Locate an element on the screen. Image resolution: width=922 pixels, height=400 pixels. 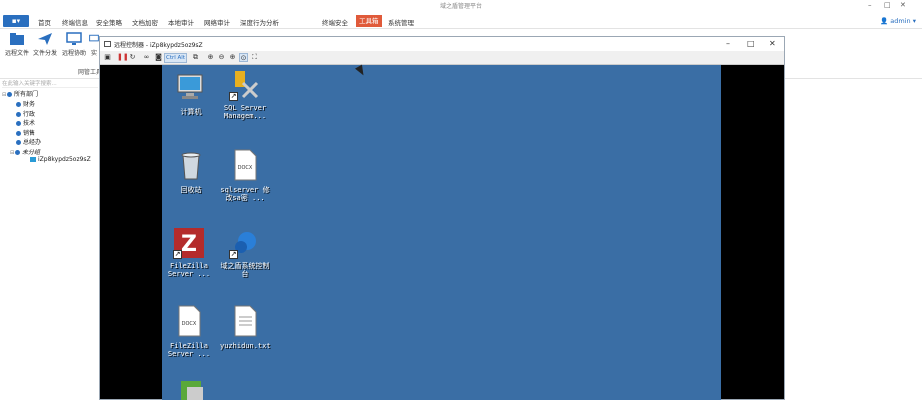
filezilla-icon: Z ↗ is located at coordinates (189, 243).